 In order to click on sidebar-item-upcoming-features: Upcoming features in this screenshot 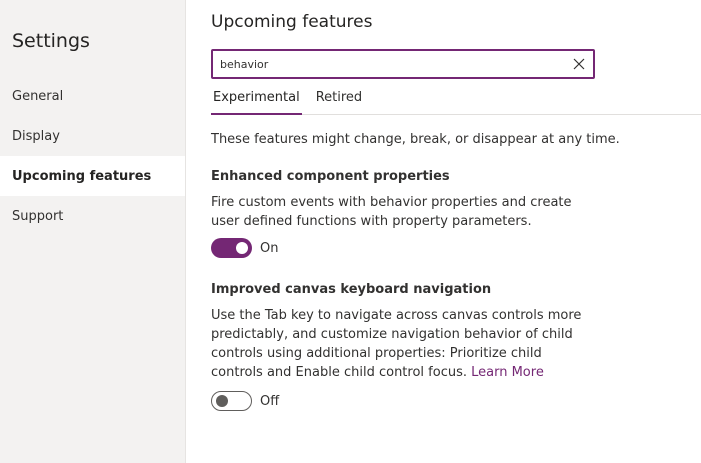, I will do `click(92, 176)`.